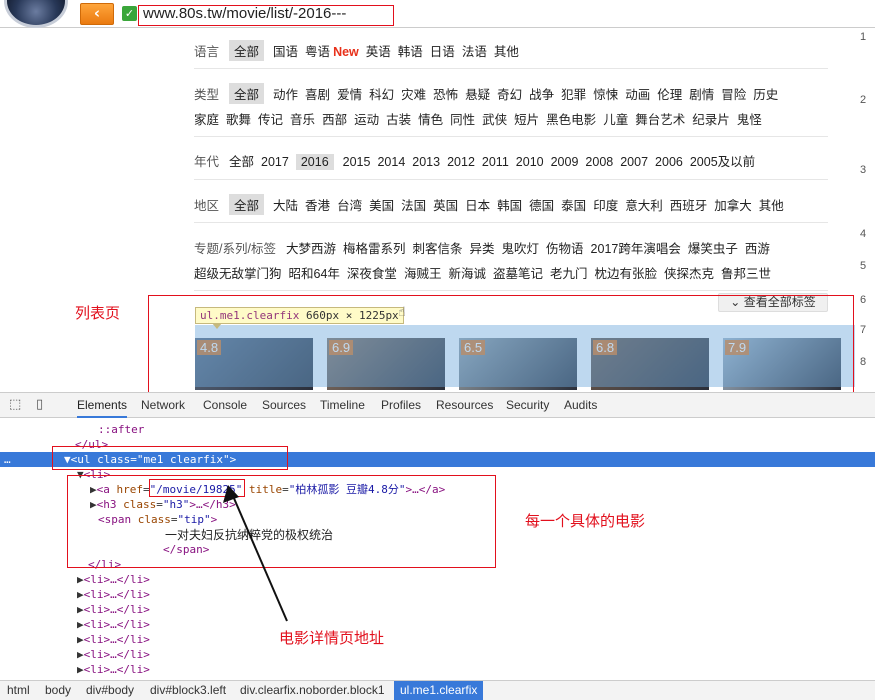 The image size is (875, 700). I want to click on dom-after-pseudo: ::after, so click(437, 429).